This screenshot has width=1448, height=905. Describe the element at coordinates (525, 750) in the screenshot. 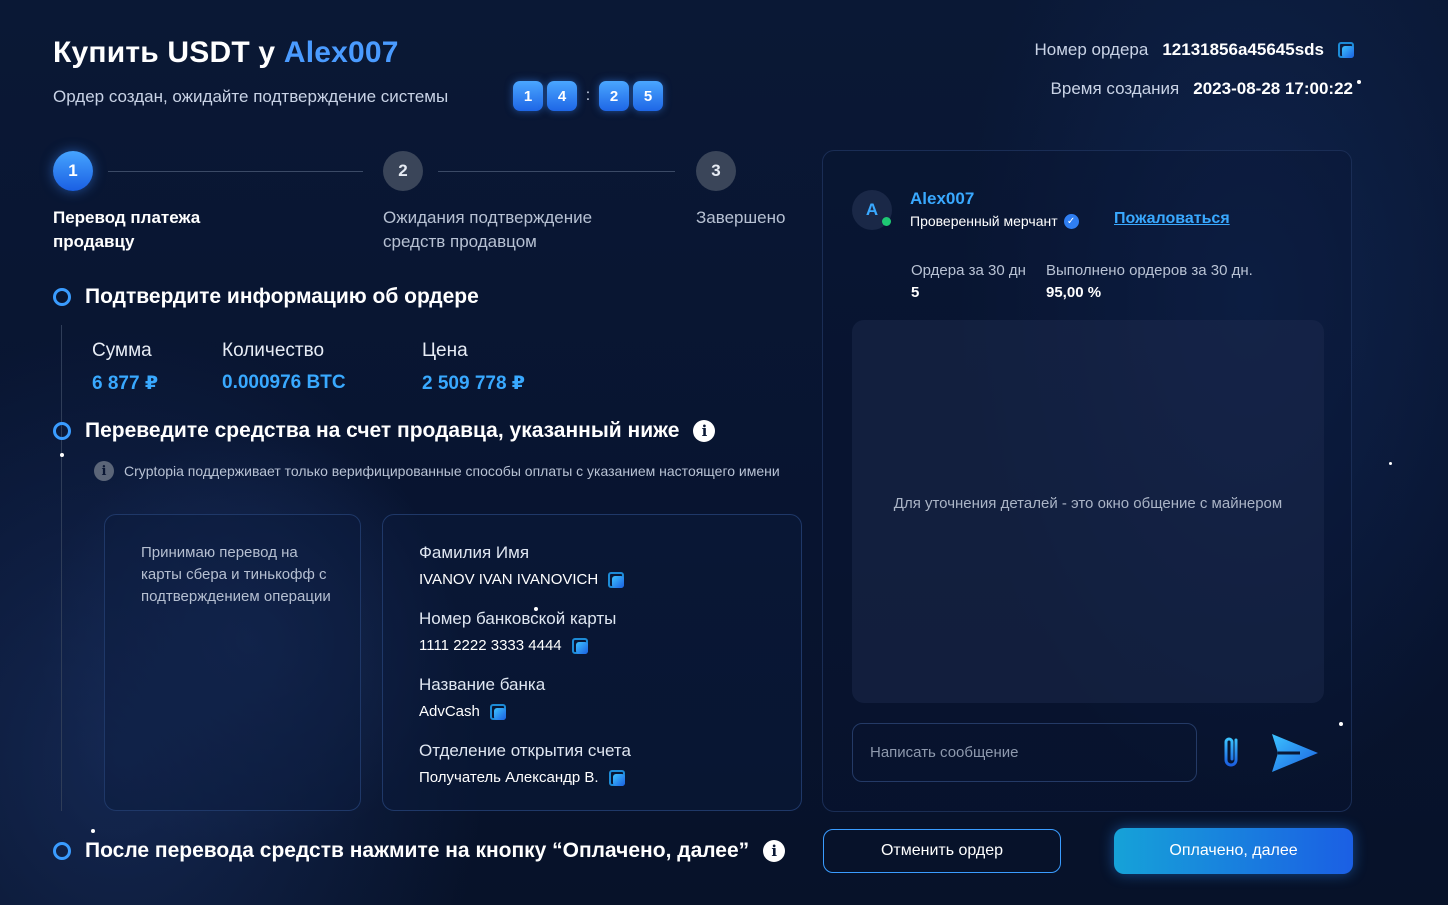

I see `branch-label: Отделение открытия счета` at that location.